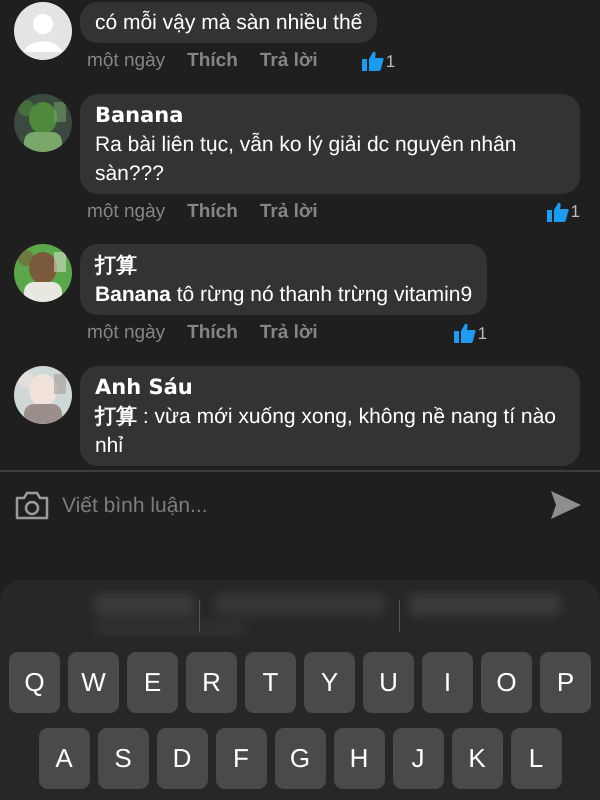 The image size is (600, 800). I want to click on keyboard-key: K, so click(477, 758).